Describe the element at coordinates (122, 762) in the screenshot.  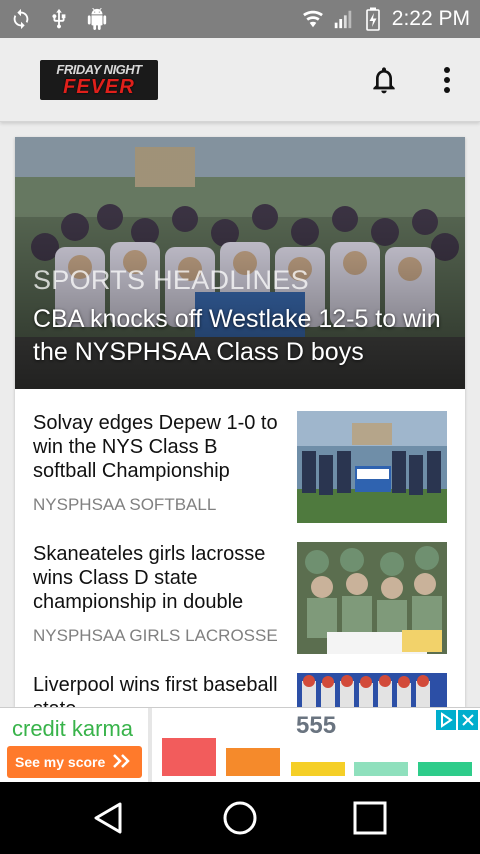
I see `chevron-right-icon` at that location.